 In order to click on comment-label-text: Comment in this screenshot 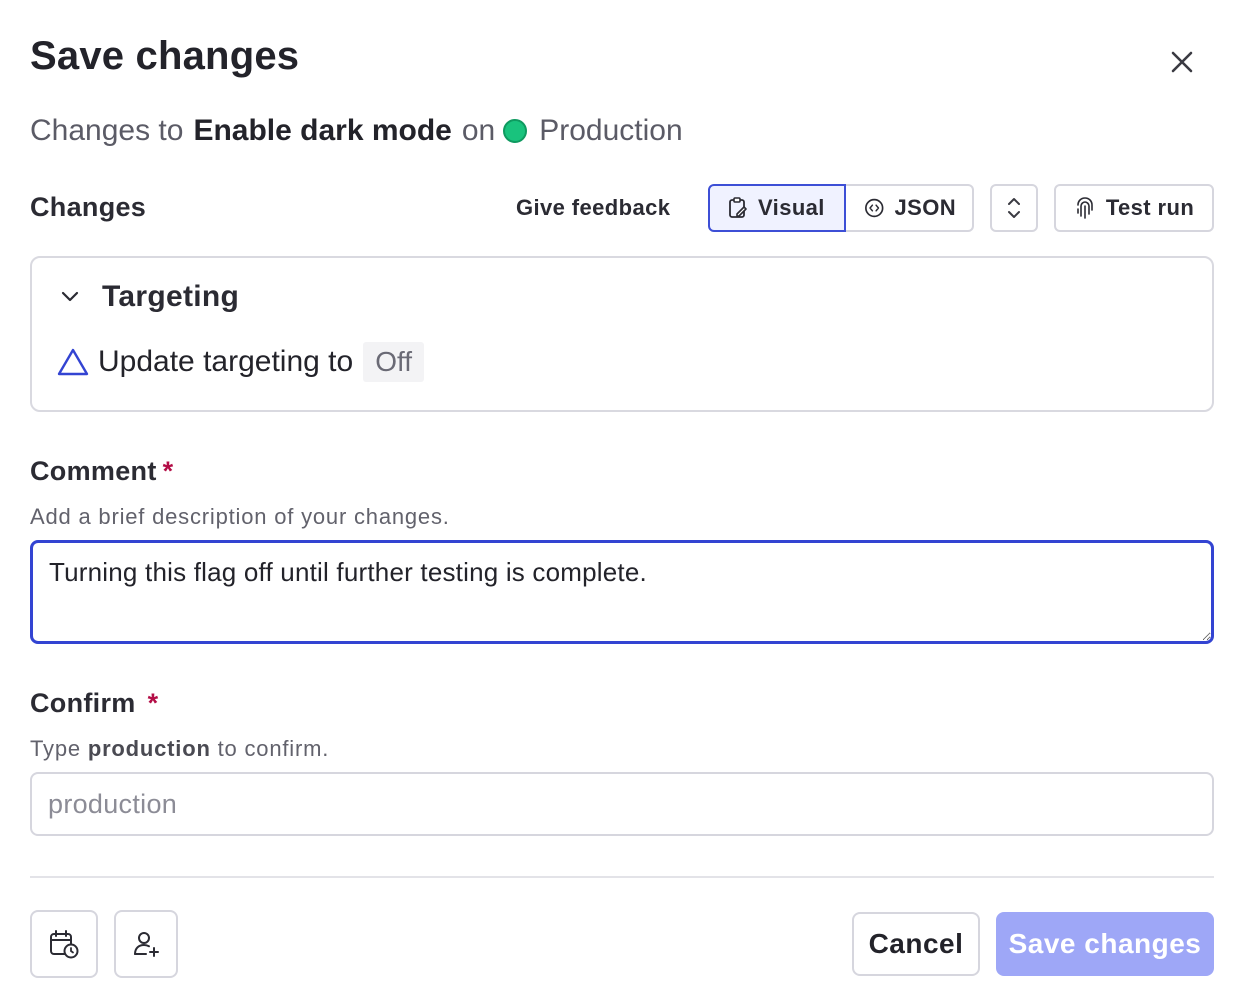, I will do `click(93, 471)`.